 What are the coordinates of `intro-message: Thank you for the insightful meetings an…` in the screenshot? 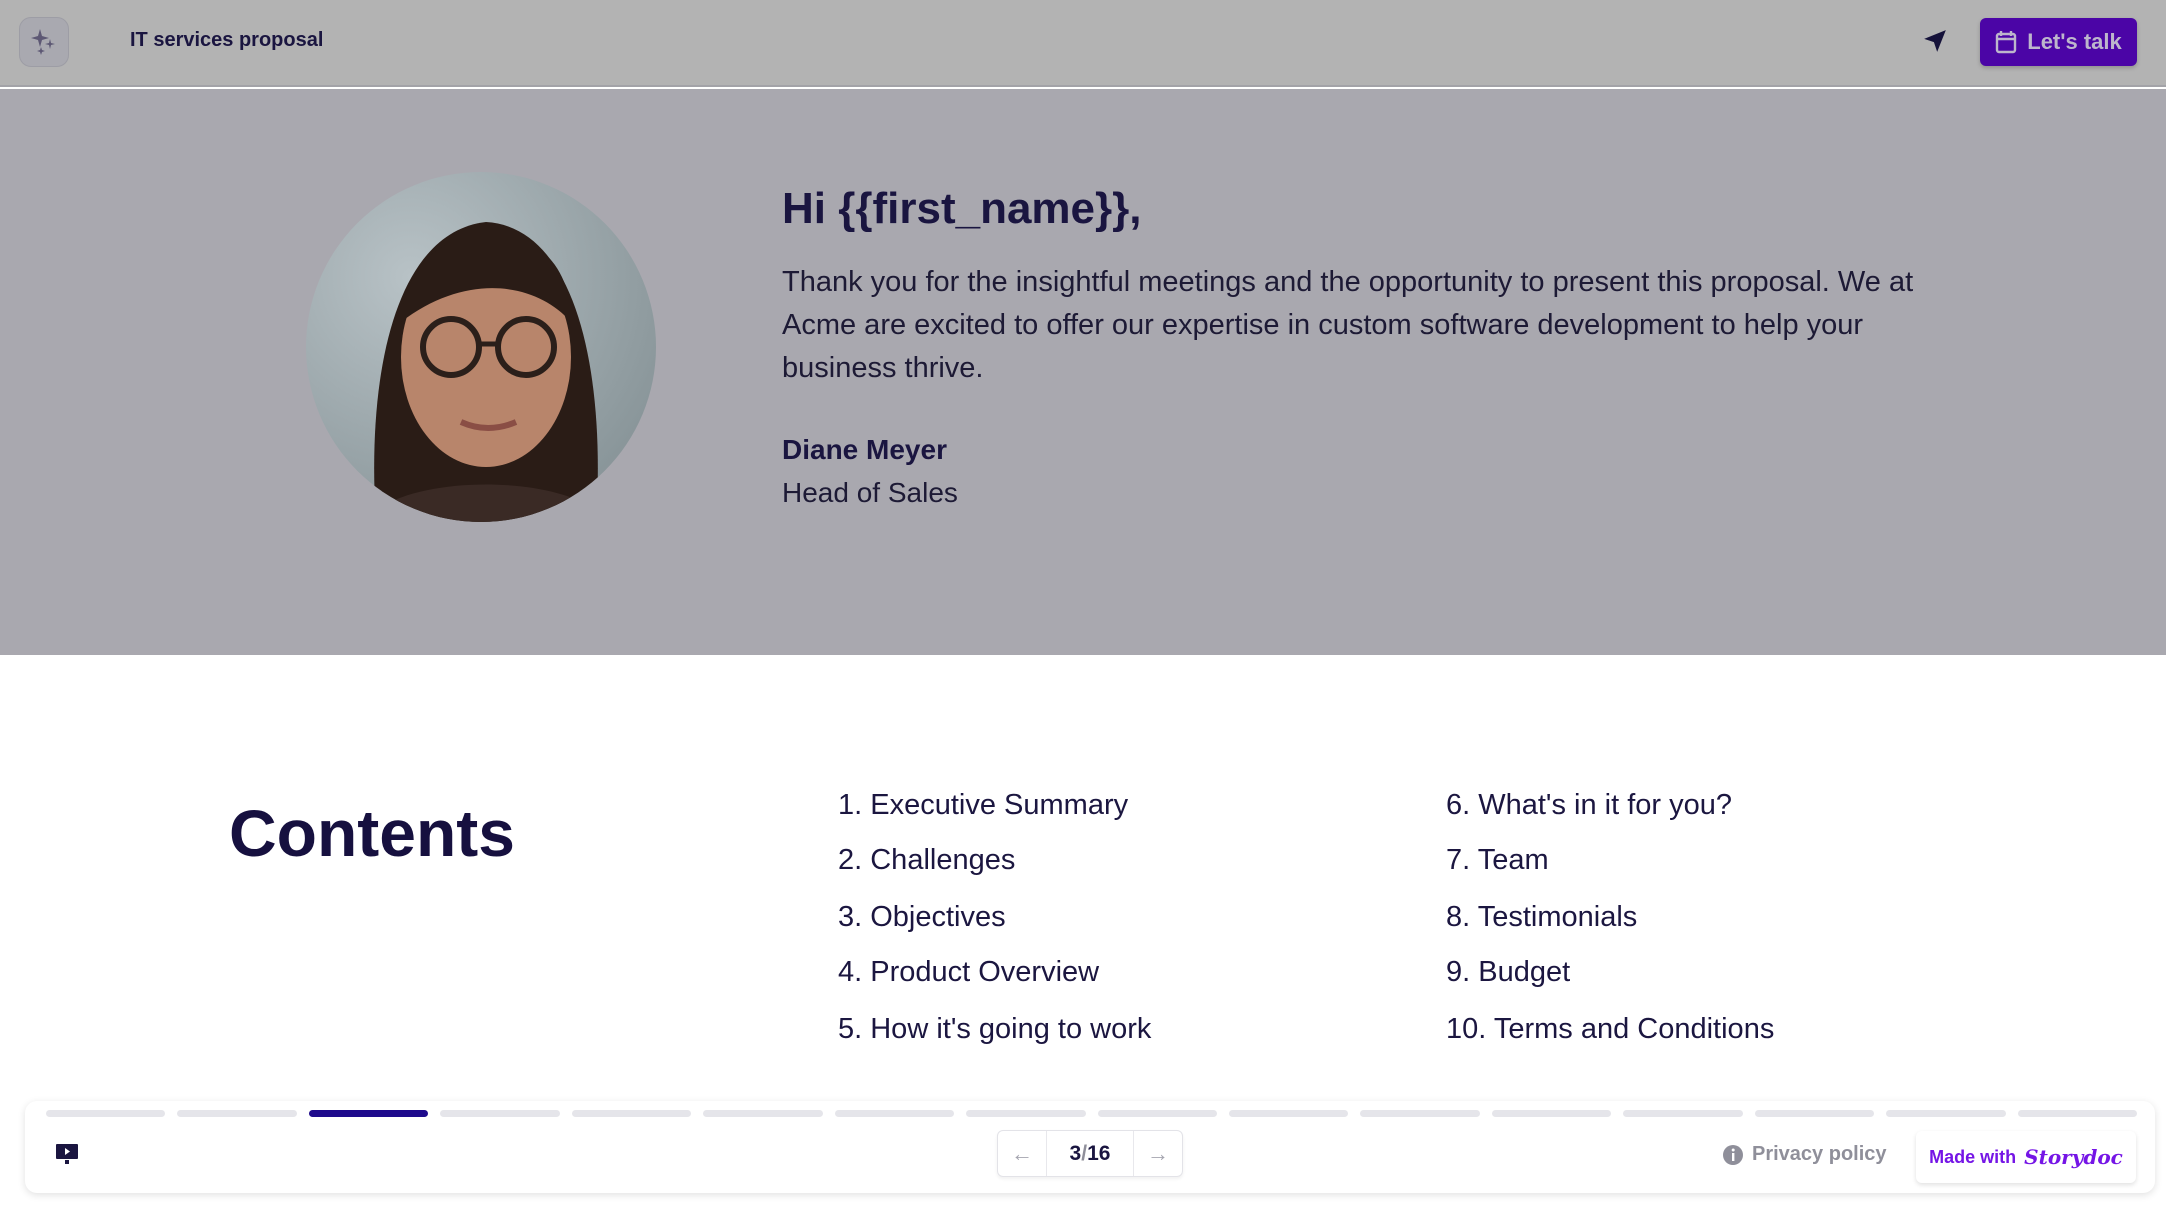 It's located at (1348, 325).